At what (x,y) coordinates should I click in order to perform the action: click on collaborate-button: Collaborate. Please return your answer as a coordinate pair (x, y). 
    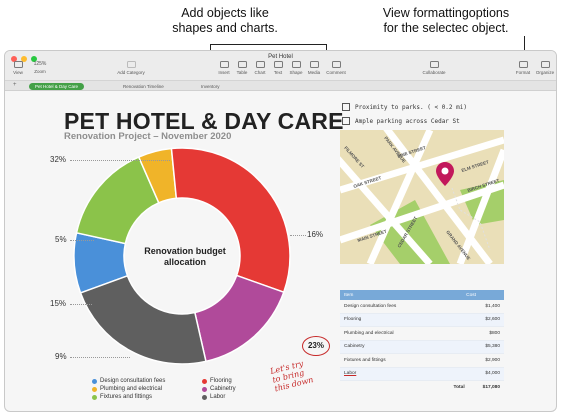
    Looking at the image, I should click on (434, 68).